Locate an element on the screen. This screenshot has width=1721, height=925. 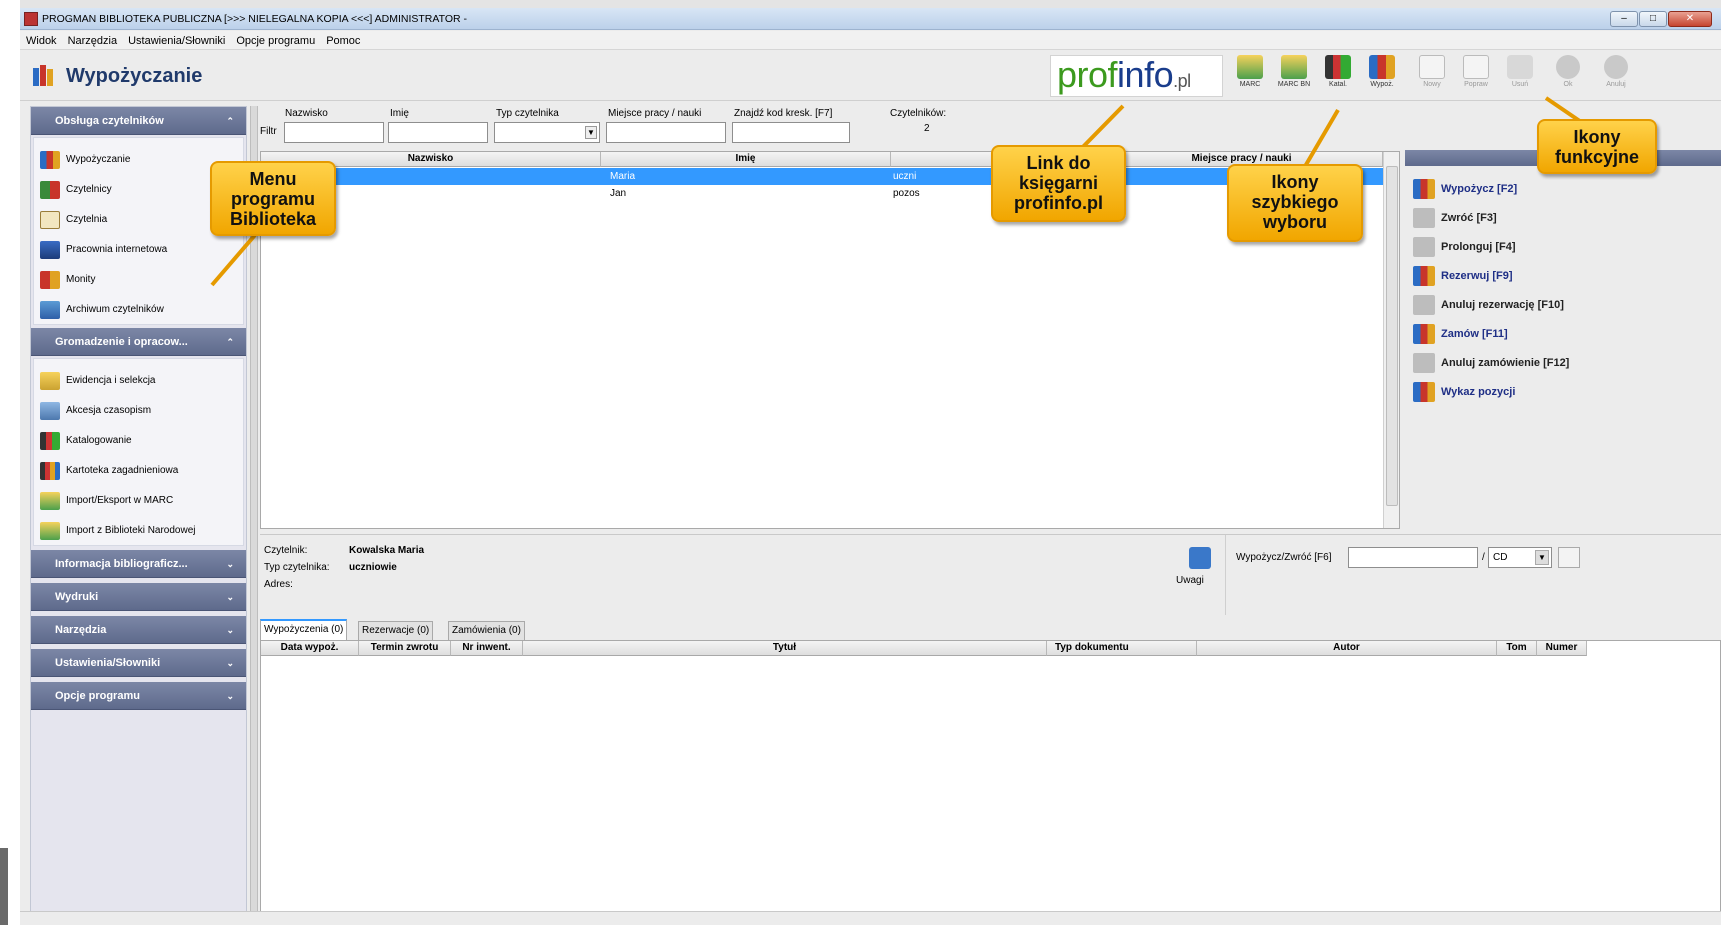
tab-rezerwacje: Rezerwacje (0) is located at coordinates (396, 630).